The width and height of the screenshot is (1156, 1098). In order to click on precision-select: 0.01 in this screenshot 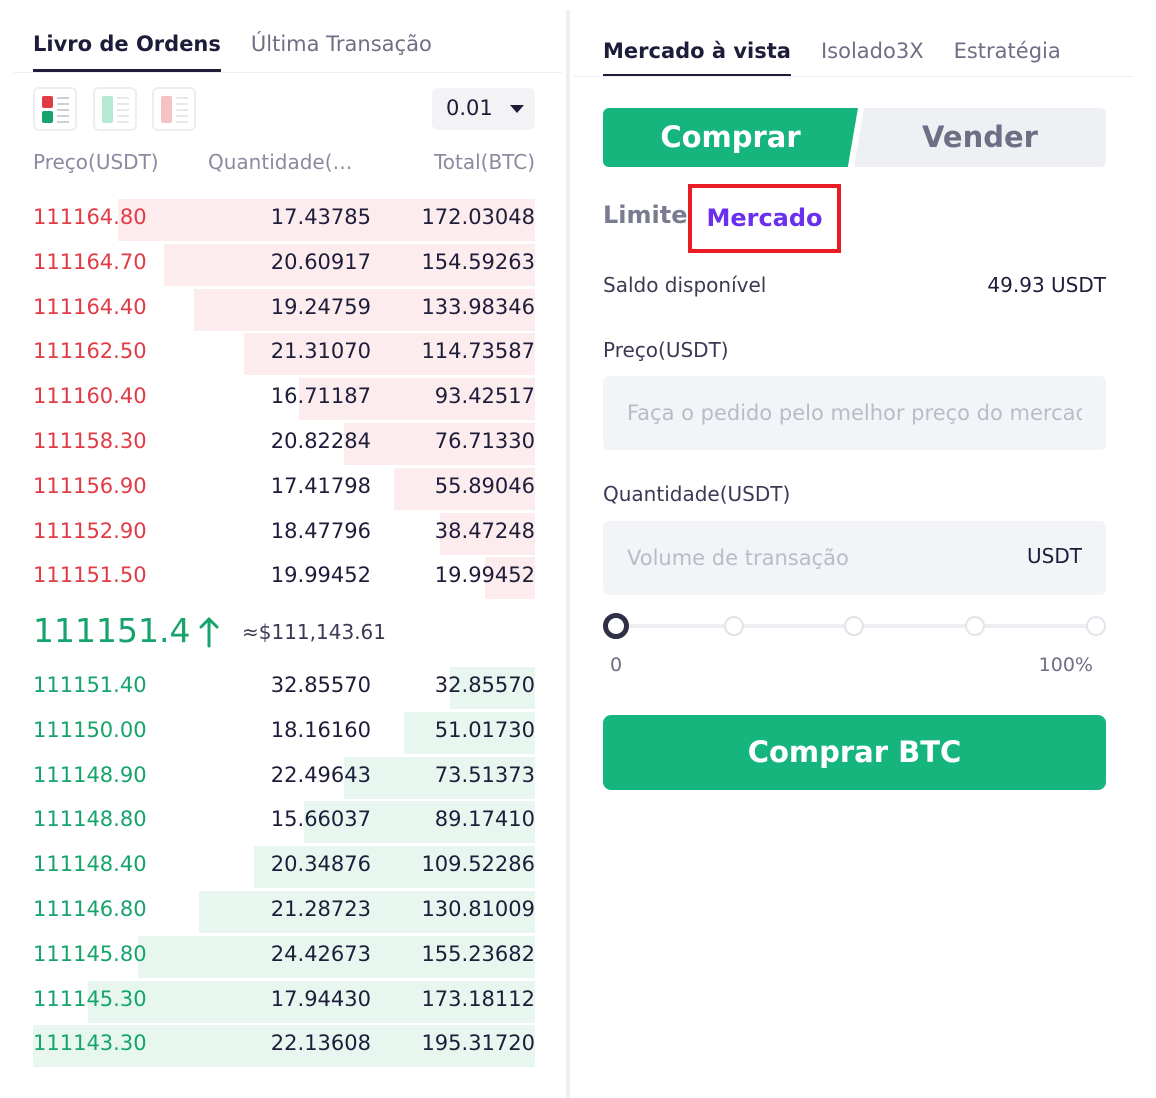, I will do `click(483, 109)`.